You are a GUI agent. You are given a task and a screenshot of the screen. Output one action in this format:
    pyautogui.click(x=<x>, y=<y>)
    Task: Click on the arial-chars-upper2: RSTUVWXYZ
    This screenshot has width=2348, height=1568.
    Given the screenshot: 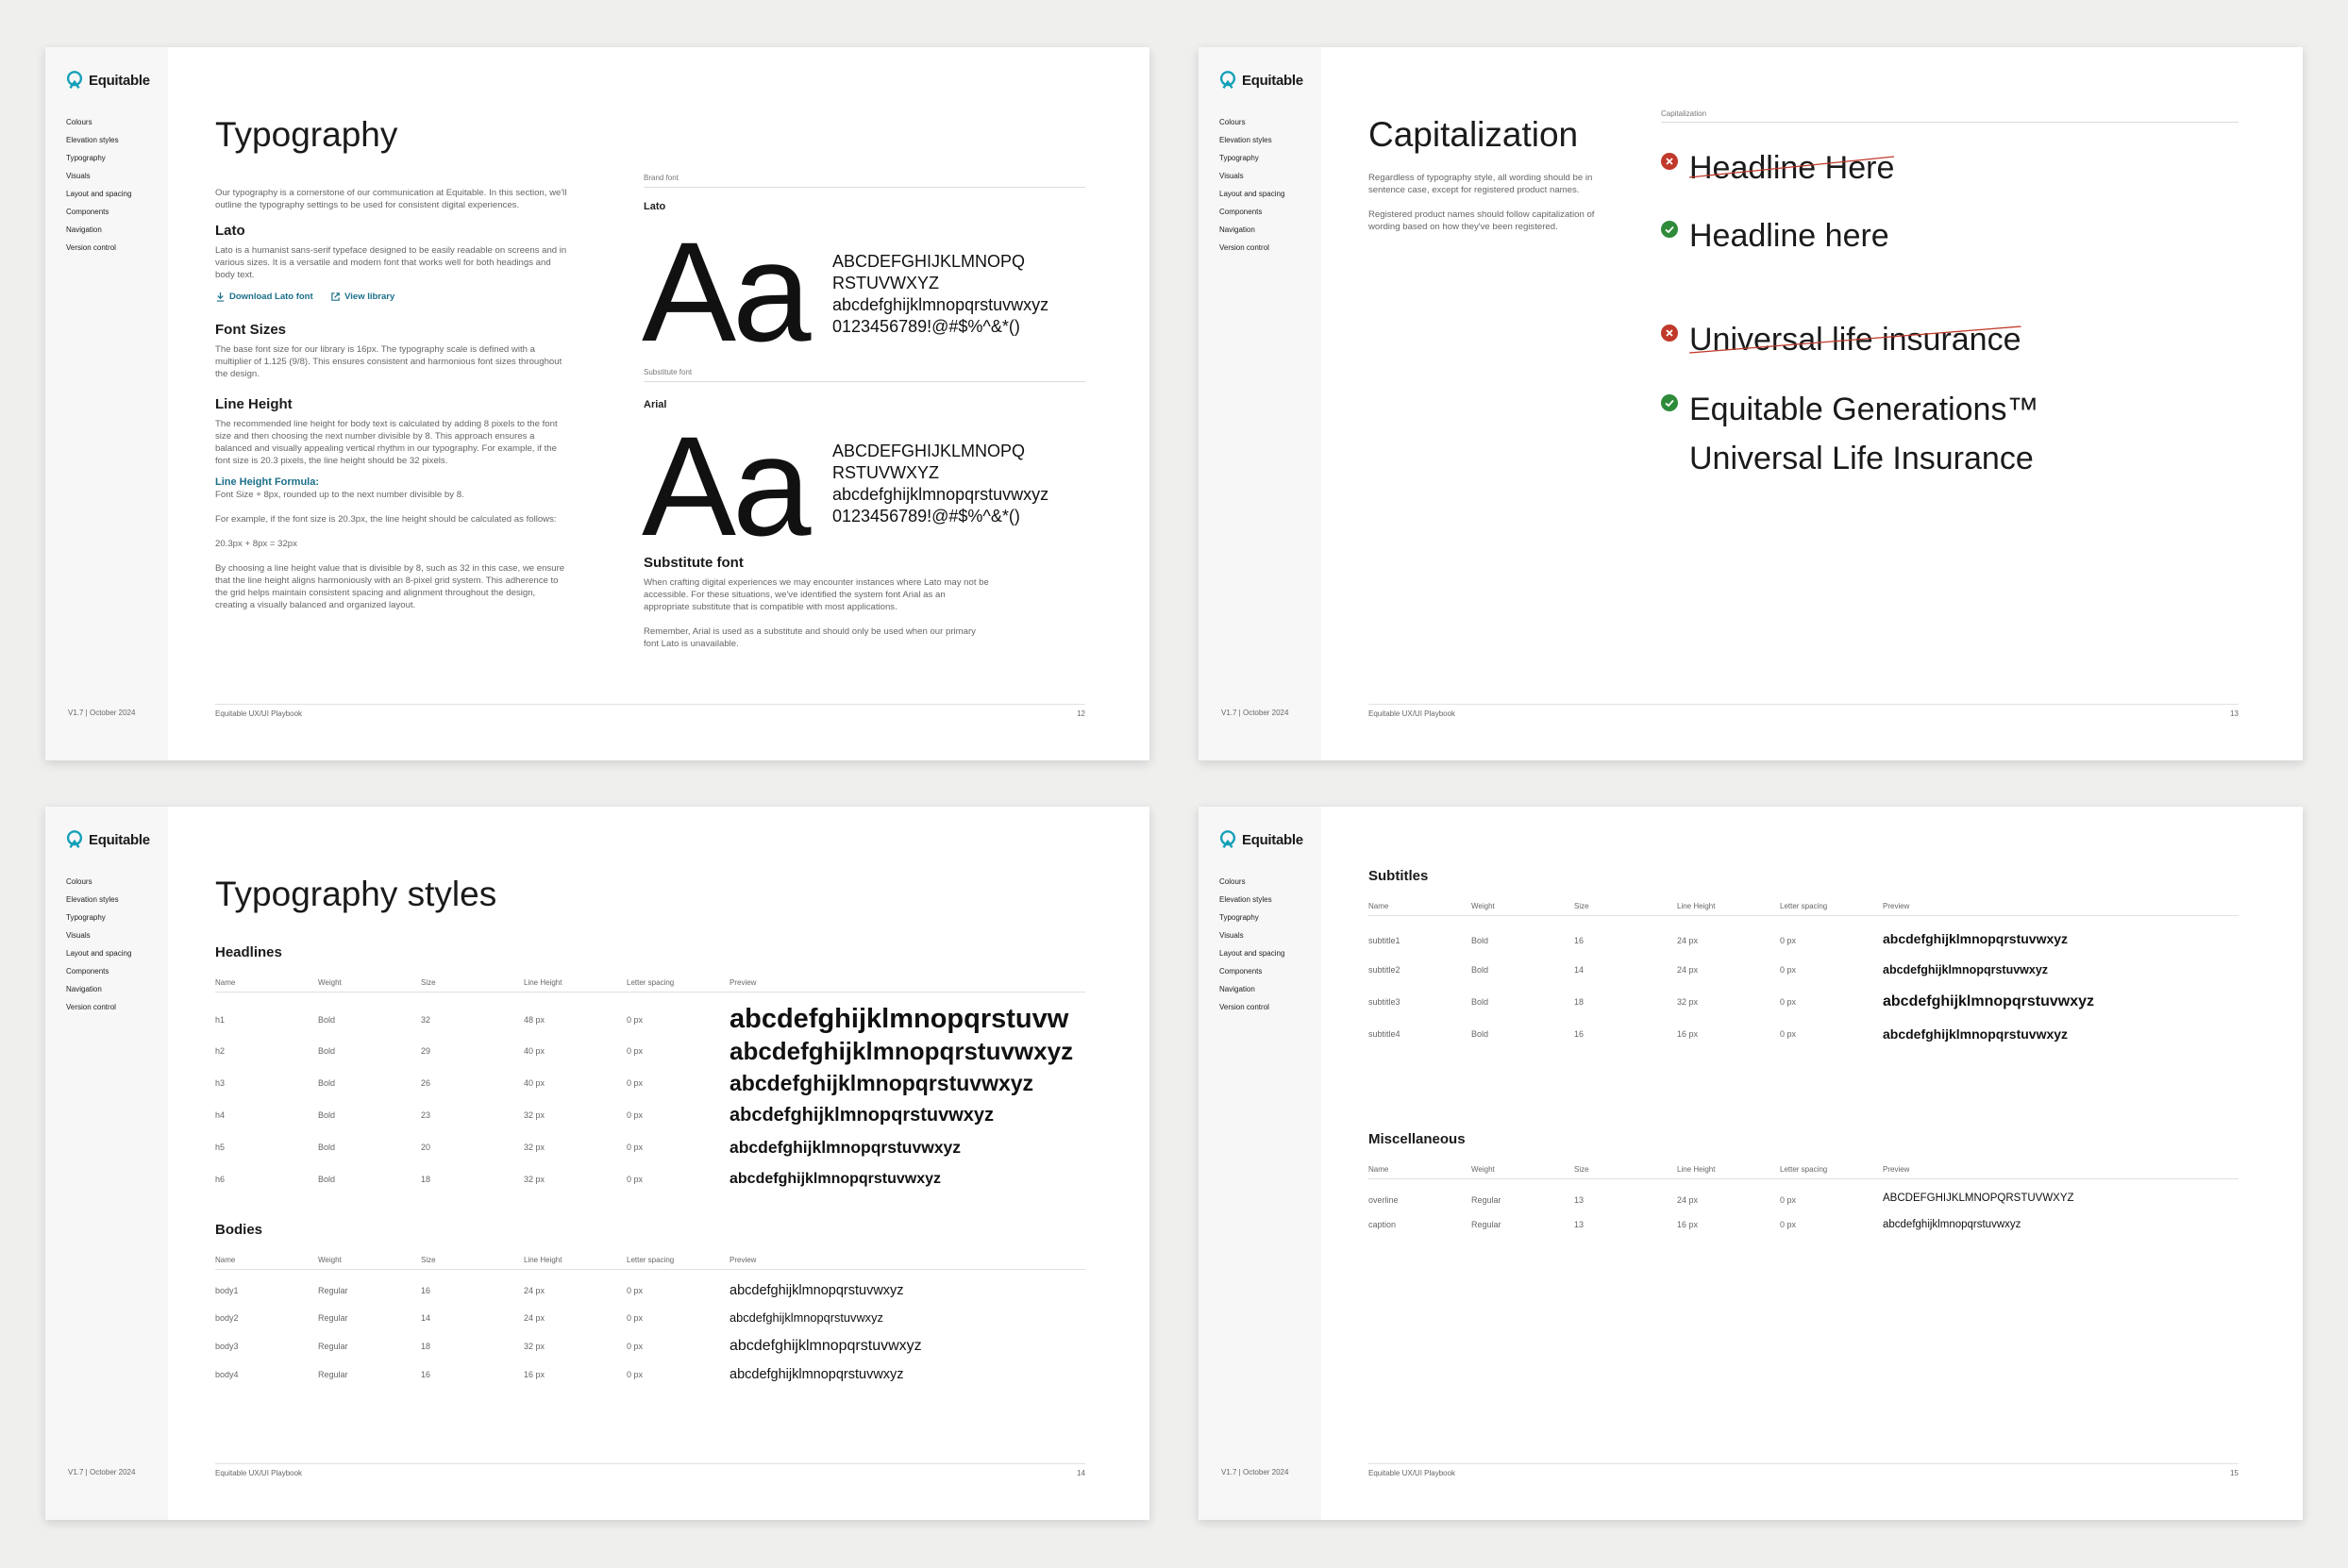 What is the action you would take?
    pyautogui.click(x=886, y=472)
    